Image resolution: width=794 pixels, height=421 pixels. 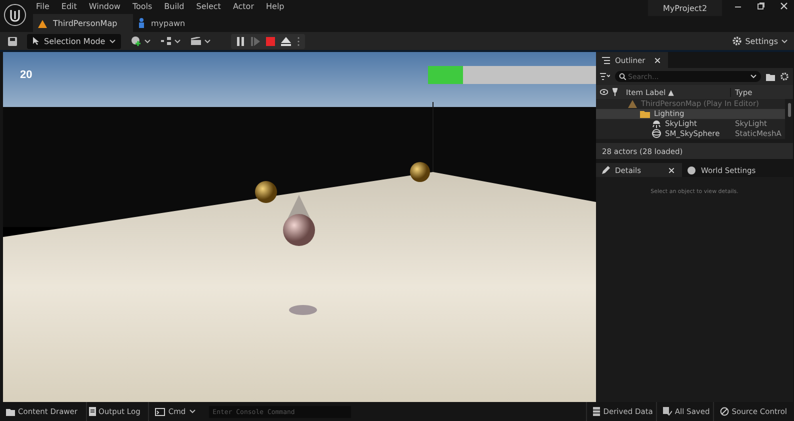 What do you see at coordinates (760, 41) in the screenshot?
I see `settings-button: Settings` at bounding box center [760, 41].